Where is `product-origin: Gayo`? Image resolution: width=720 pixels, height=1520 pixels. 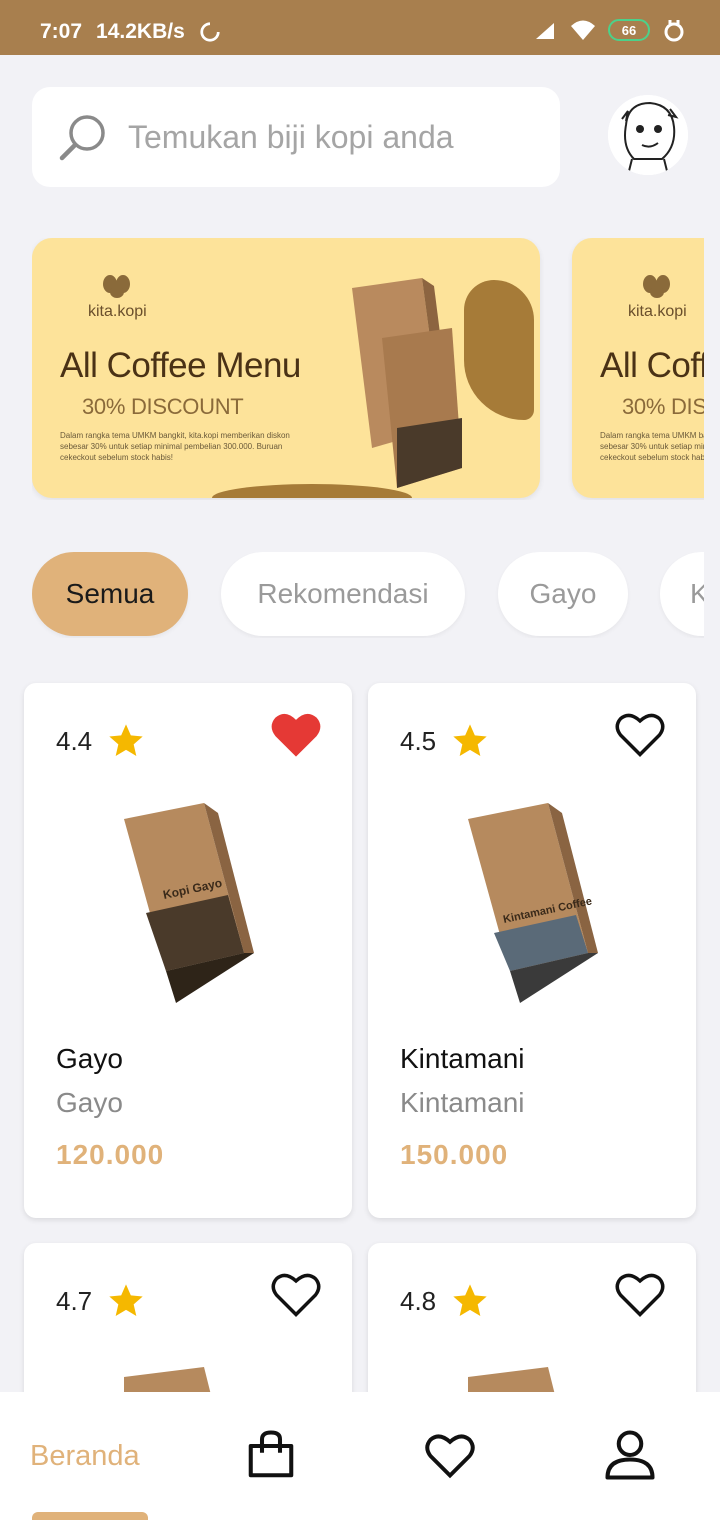
product-origin: Gayo is located at coordinates (89, 1102).